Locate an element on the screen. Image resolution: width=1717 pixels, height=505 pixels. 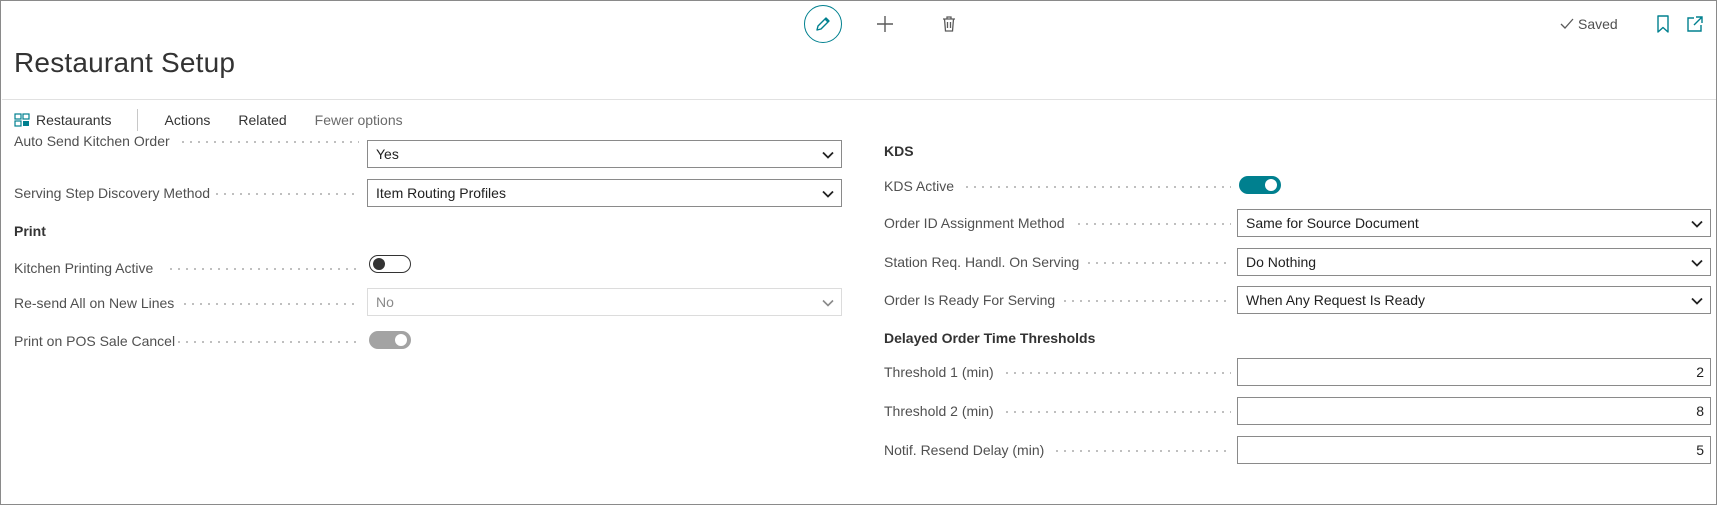
bookmark-icon is located at coordinates (1663, 24).